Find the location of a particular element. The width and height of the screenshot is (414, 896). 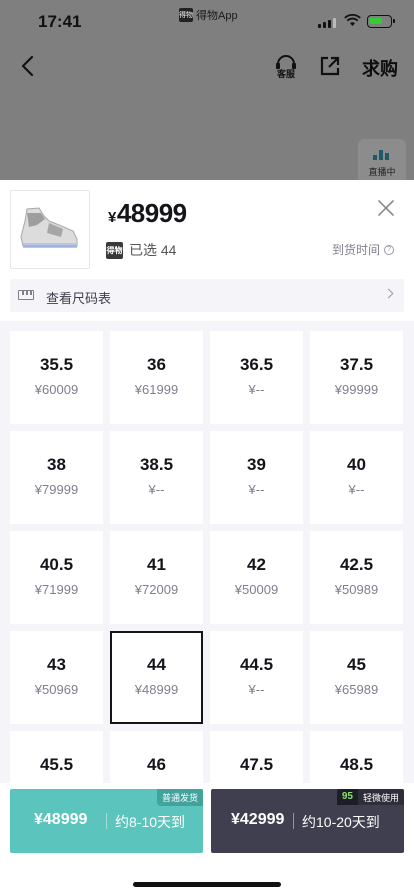

size-value: 47.5 is located at coordinates (256, 764).